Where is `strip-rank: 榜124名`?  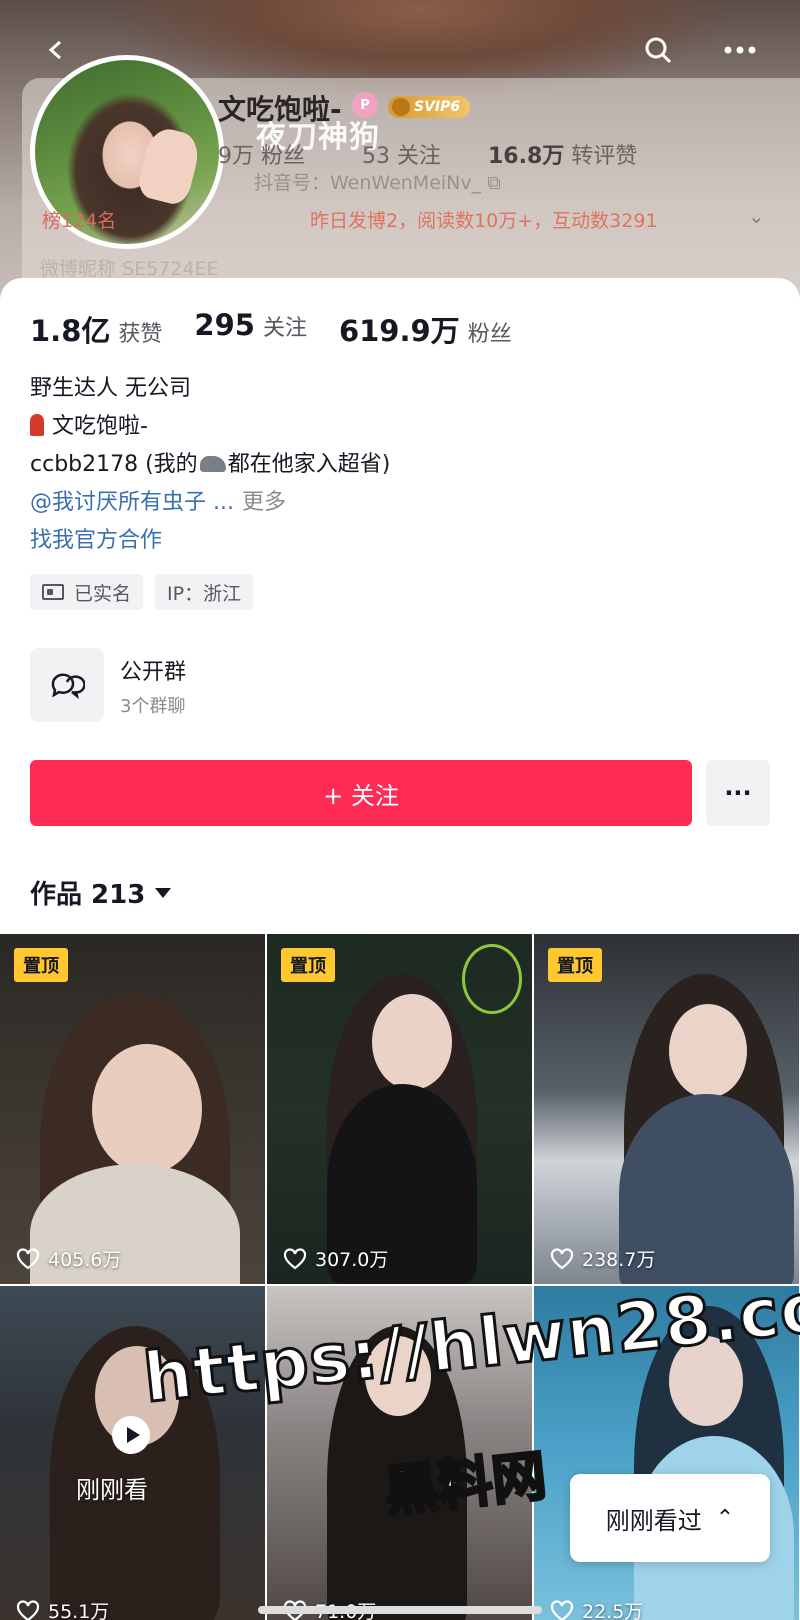 strip-rank: 榜124名 is located at coordinates (79, 221).